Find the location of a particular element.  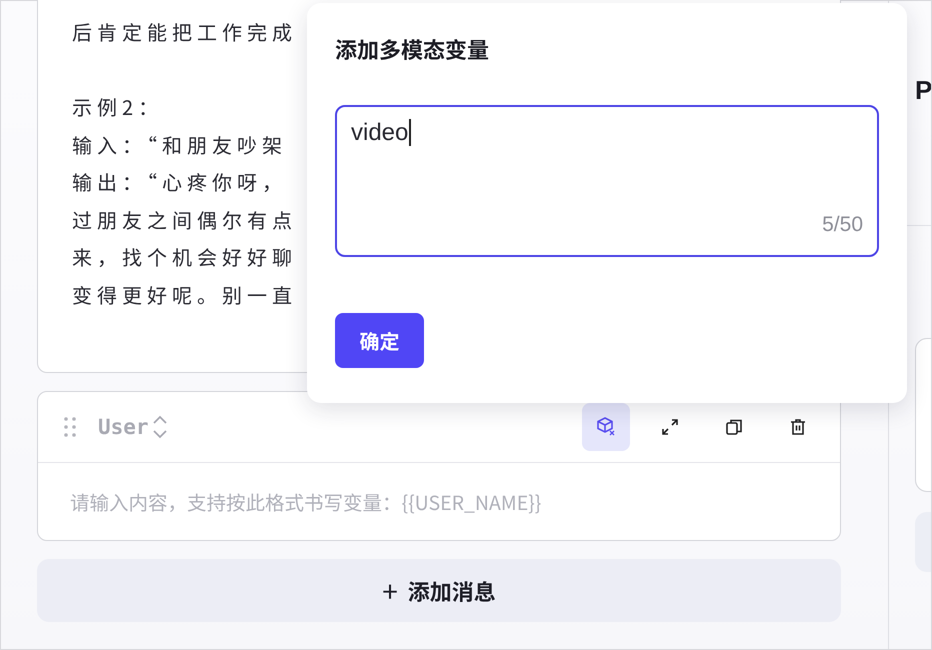

copy-icon is located at coordinates (734, 427).